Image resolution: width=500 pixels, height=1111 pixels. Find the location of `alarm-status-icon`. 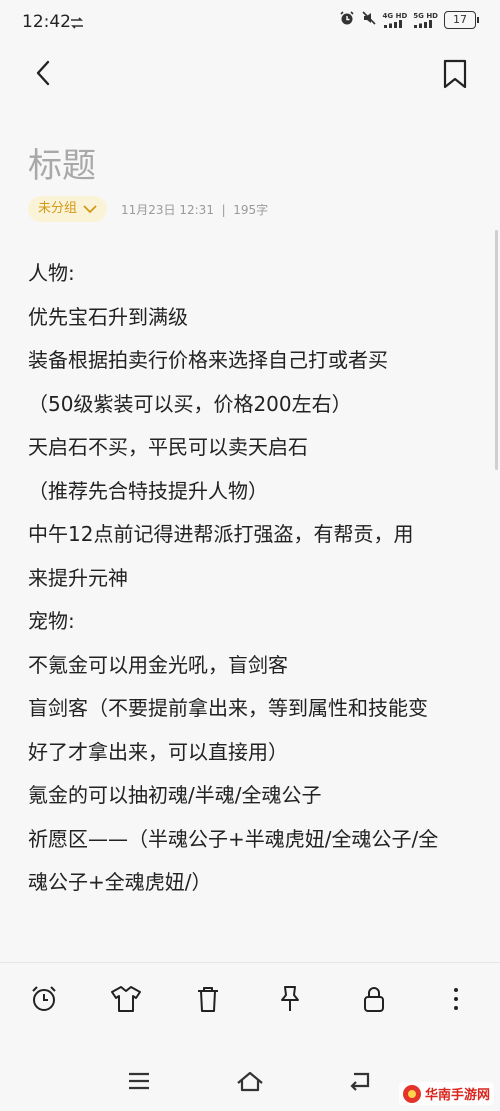

alarm-status-icon is located at coordinates (347, 20).